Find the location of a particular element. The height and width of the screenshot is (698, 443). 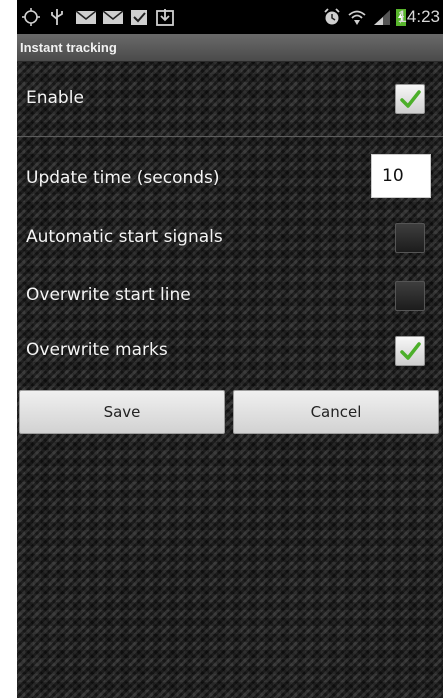

cancel-button: Cancel is located at coordinates (336, 412).